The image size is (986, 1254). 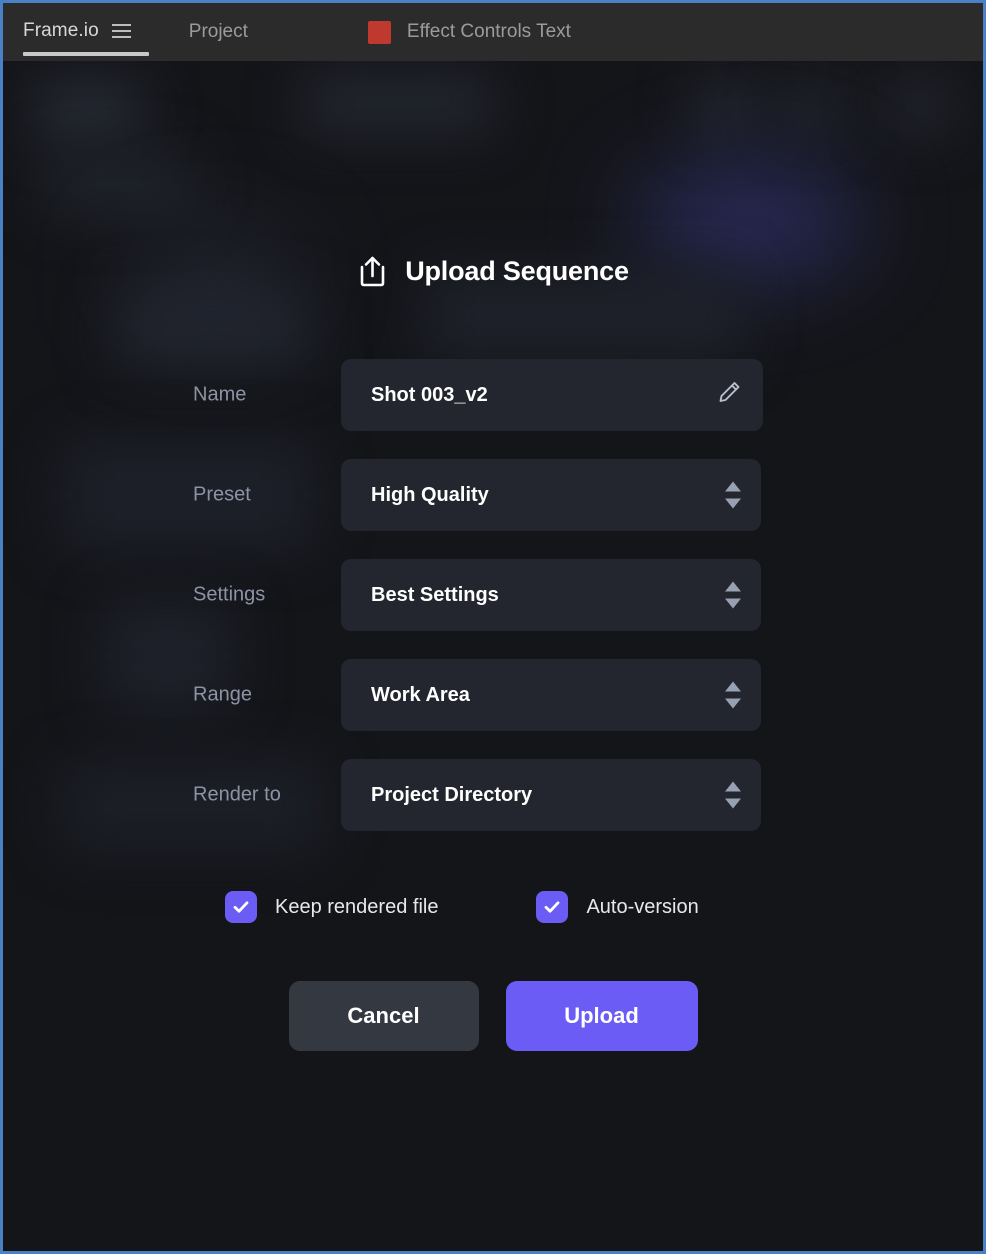 What do you see at coordinates (551, 495) in the screenshot?
I see `preset-select: High Quality` at bounding box center [551, 495].